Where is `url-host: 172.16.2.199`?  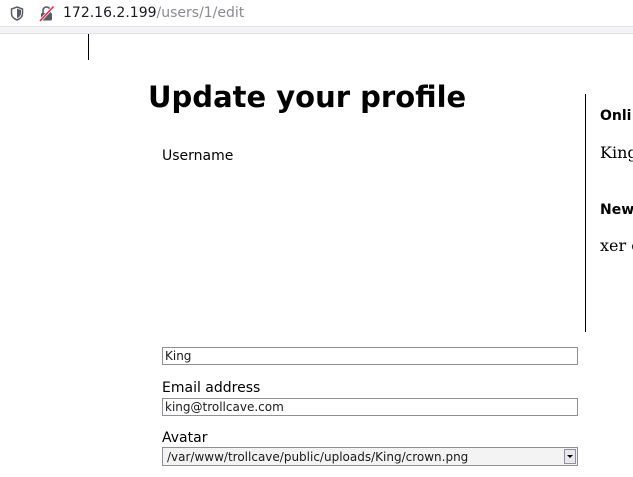 url-host: 172.16.2.199 is located at coordinates (110, 13).